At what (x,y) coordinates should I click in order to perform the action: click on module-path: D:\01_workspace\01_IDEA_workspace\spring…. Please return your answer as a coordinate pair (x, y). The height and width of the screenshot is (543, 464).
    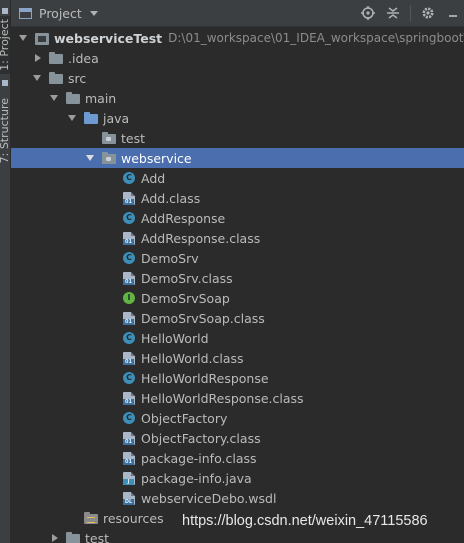
    Looking at the image, I should click on (316, 38).